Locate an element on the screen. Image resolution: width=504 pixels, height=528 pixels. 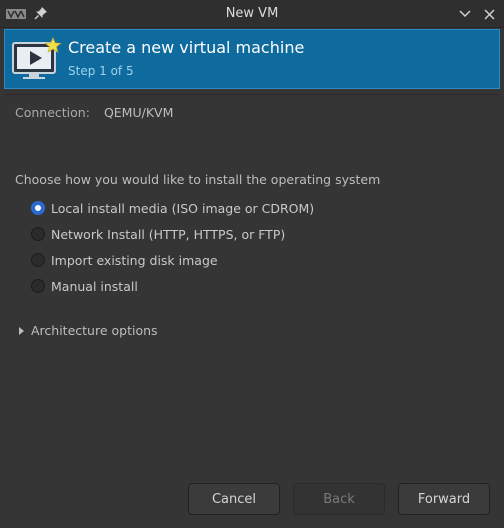
close-button is located at coordinates (489, 14).